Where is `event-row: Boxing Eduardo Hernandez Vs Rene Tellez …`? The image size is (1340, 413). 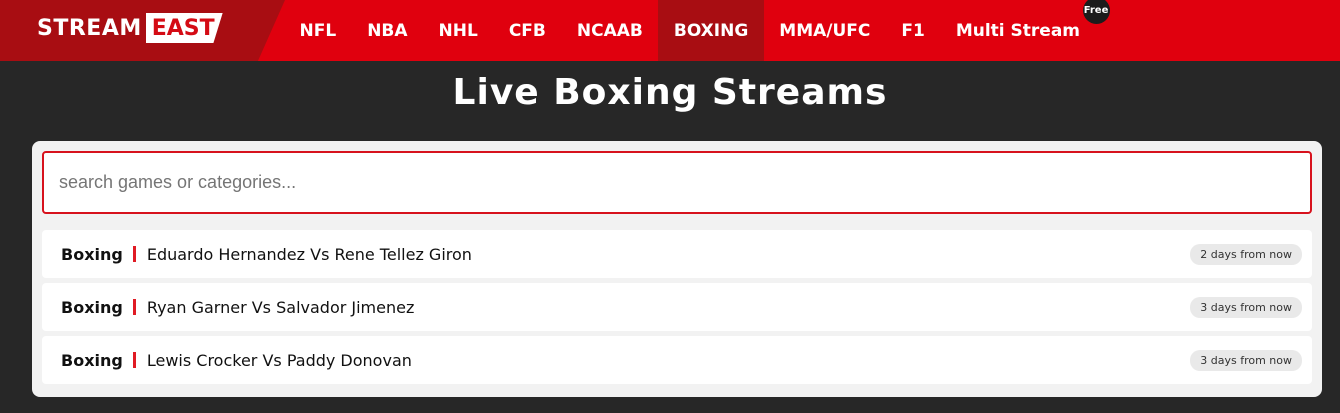
event-row: Boxing Eduardo Hernandez Vs Rene Tellez … is located at coordinates (677, 254).